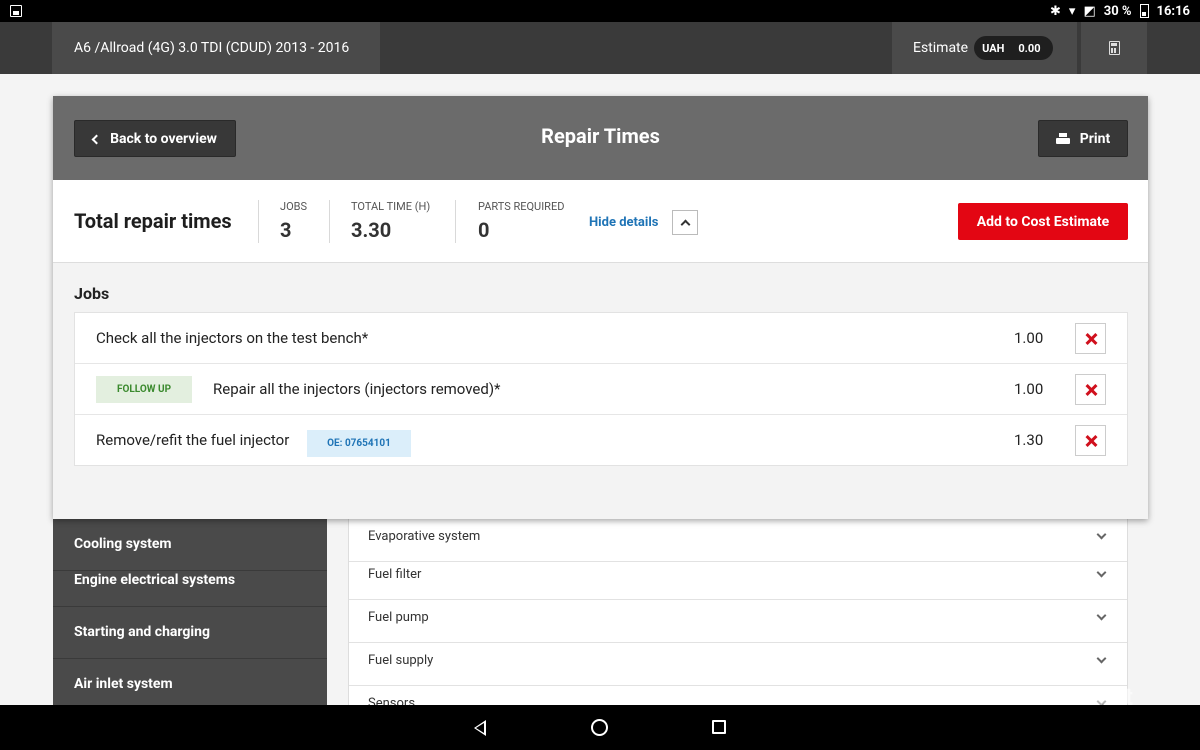 The height and width of the screenshot is (750, 1200). What do you see at coordinates (123, 684) in the screenshot?
I see `sidebar-item-label: Air inlet system` at bounding box center [123, 684].